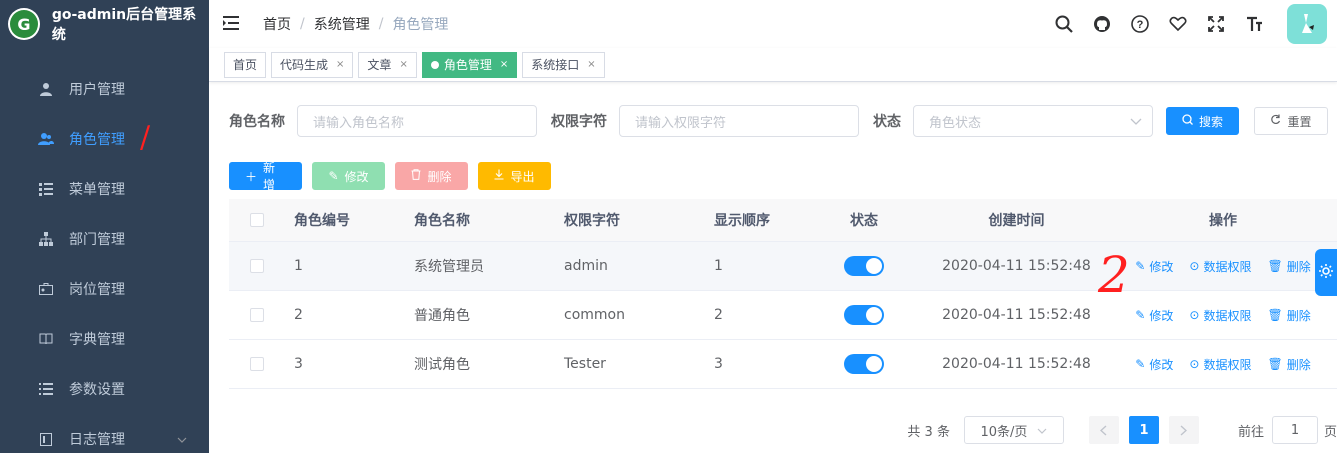 The image size is (1337, 464). What do you see at coordinates (514, 176) in the screenshot?
I see `export-button: 导出` at bounding box center [514, 176].